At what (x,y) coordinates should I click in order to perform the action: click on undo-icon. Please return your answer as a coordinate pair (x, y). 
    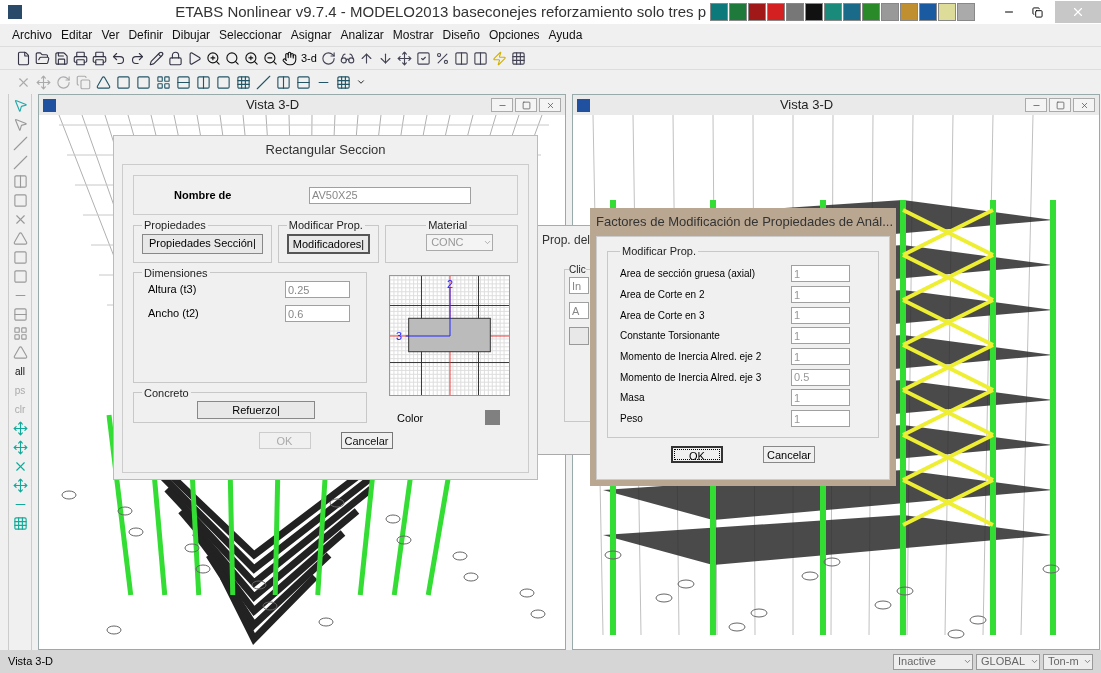
    Looking at the image, I should click on (118, 58).